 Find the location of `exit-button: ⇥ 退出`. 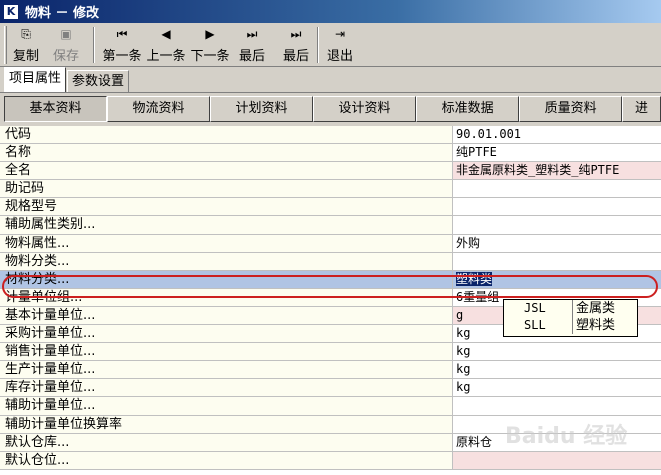

exit-button: ⇥ 退出 is located at coordinates (340, 44).